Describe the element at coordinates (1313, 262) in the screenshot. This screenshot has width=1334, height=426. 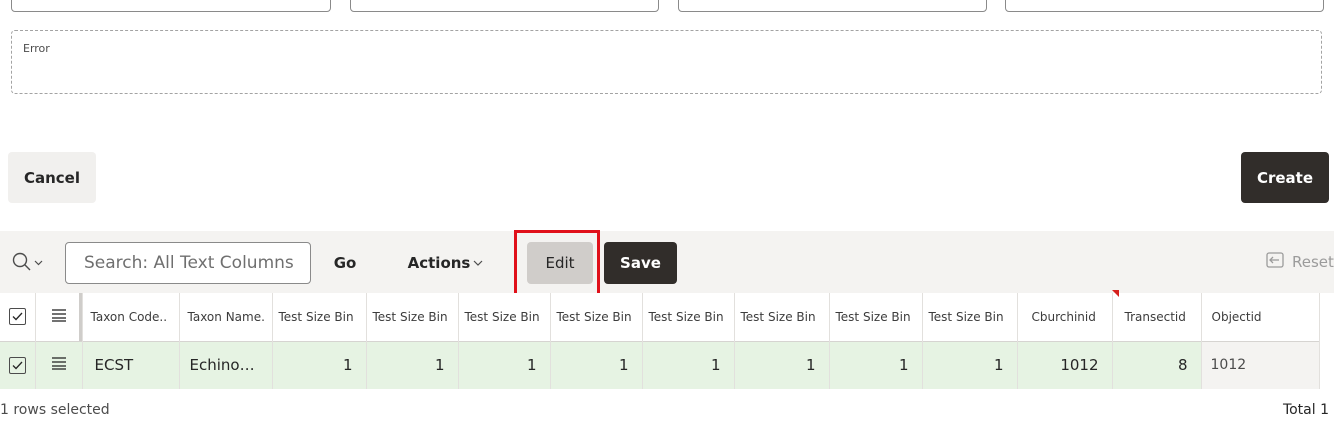
I see `reset-label: Reset` at that location.